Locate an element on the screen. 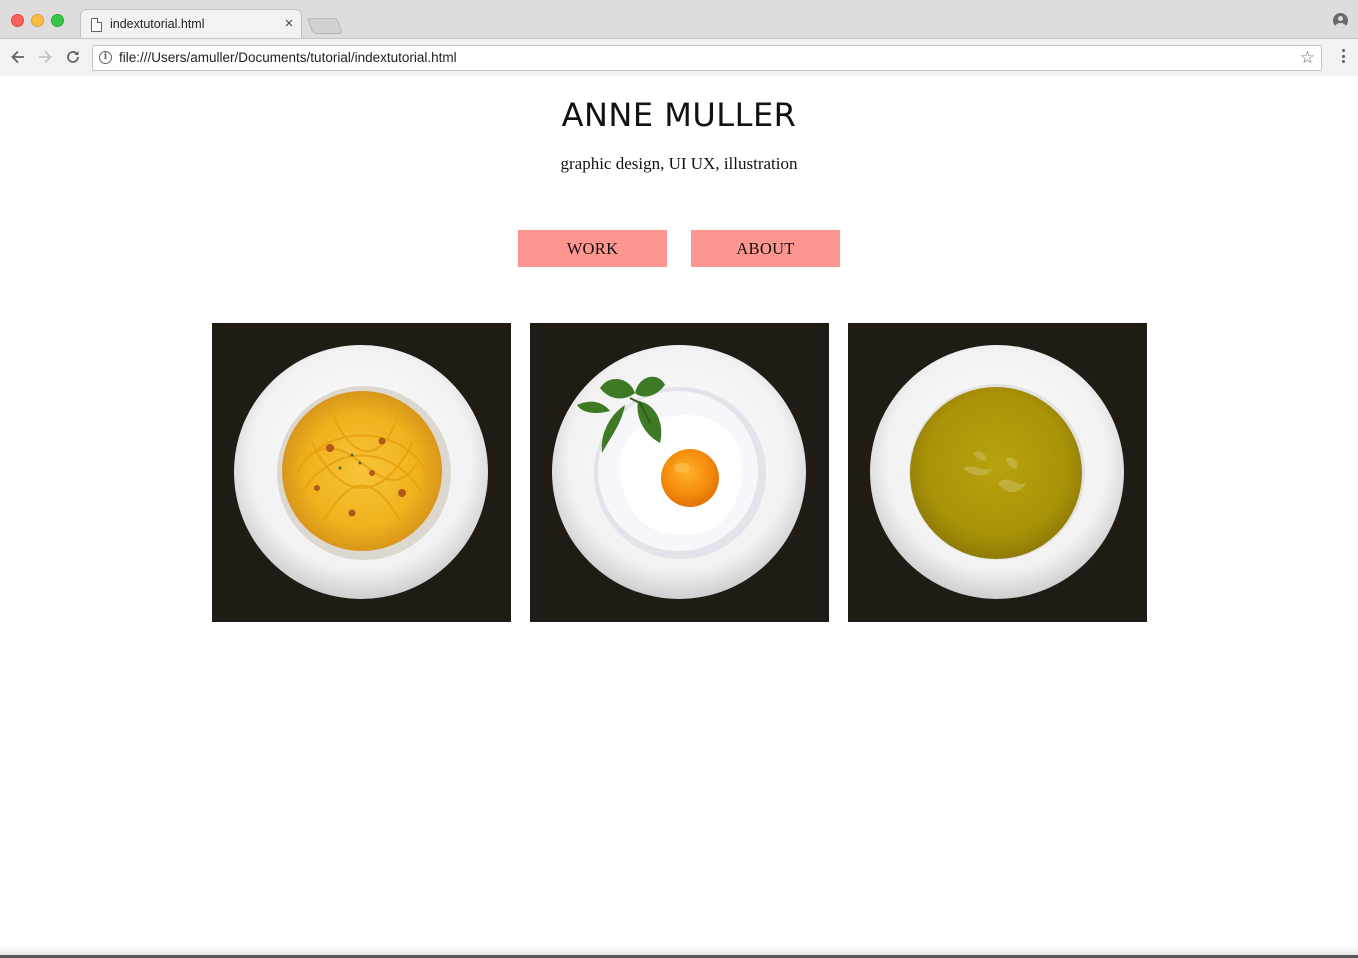 The height and width of the screenshot is (958, 1358). new-tab-icon is located at coordinates (325, 26).